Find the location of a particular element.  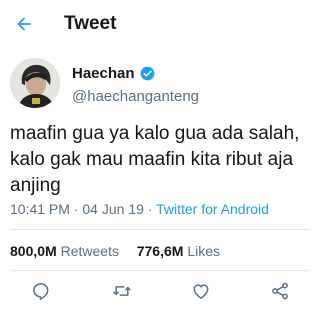

author-name-text: Haechan is located at coordinates (103, 73).